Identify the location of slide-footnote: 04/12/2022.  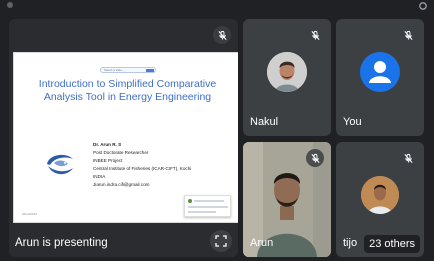
(30, 214).